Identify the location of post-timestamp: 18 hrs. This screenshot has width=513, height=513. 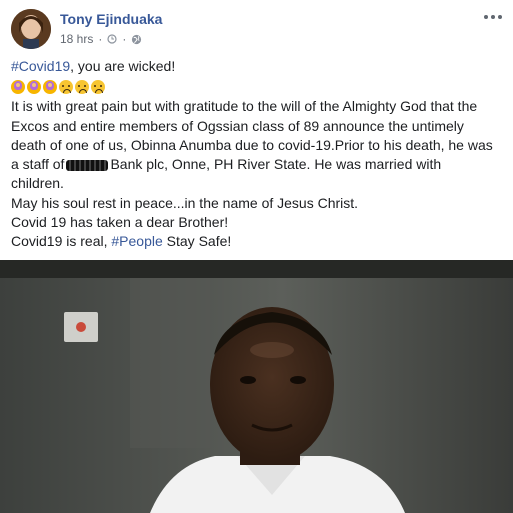
(76, 39).